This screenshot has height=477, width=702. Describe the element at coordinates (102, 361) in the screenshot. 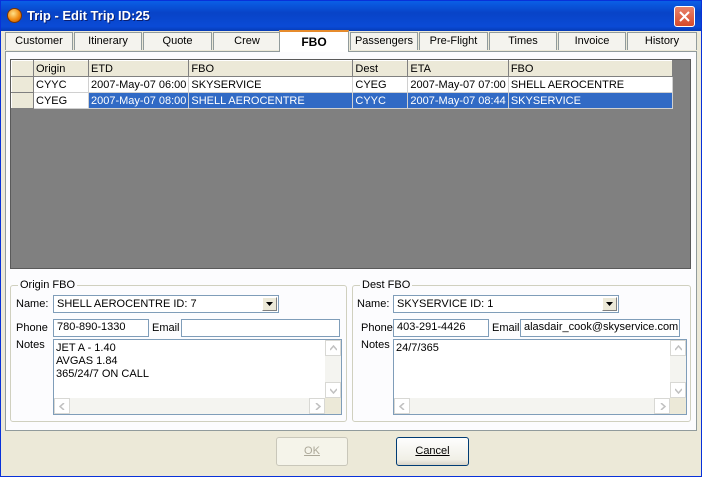

I see `origin-notes-text: JET A - 1.40 AVGAS 1.84 365/24/7 ON CALL` at that location.